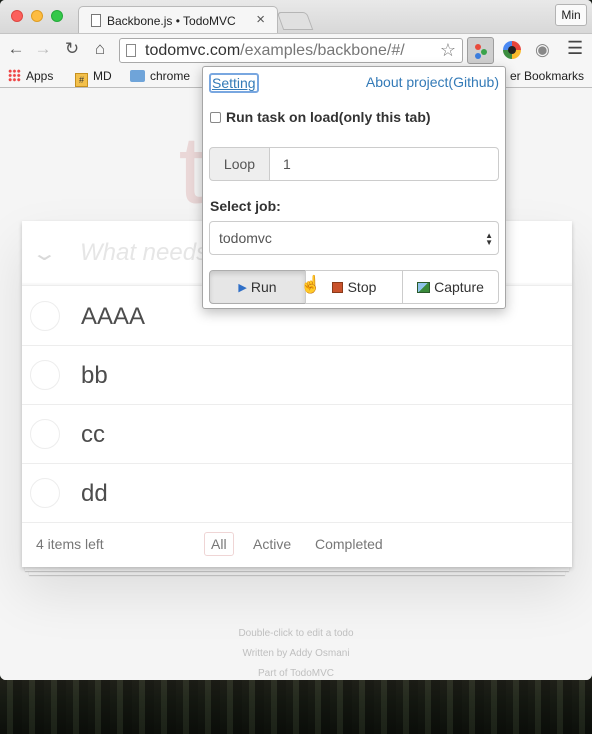 This screenshot has height=734, width=592. Describe the element at coordinates (448, 50) in the screenshot. I see `bookmark-star-icon: ☆` at that location.